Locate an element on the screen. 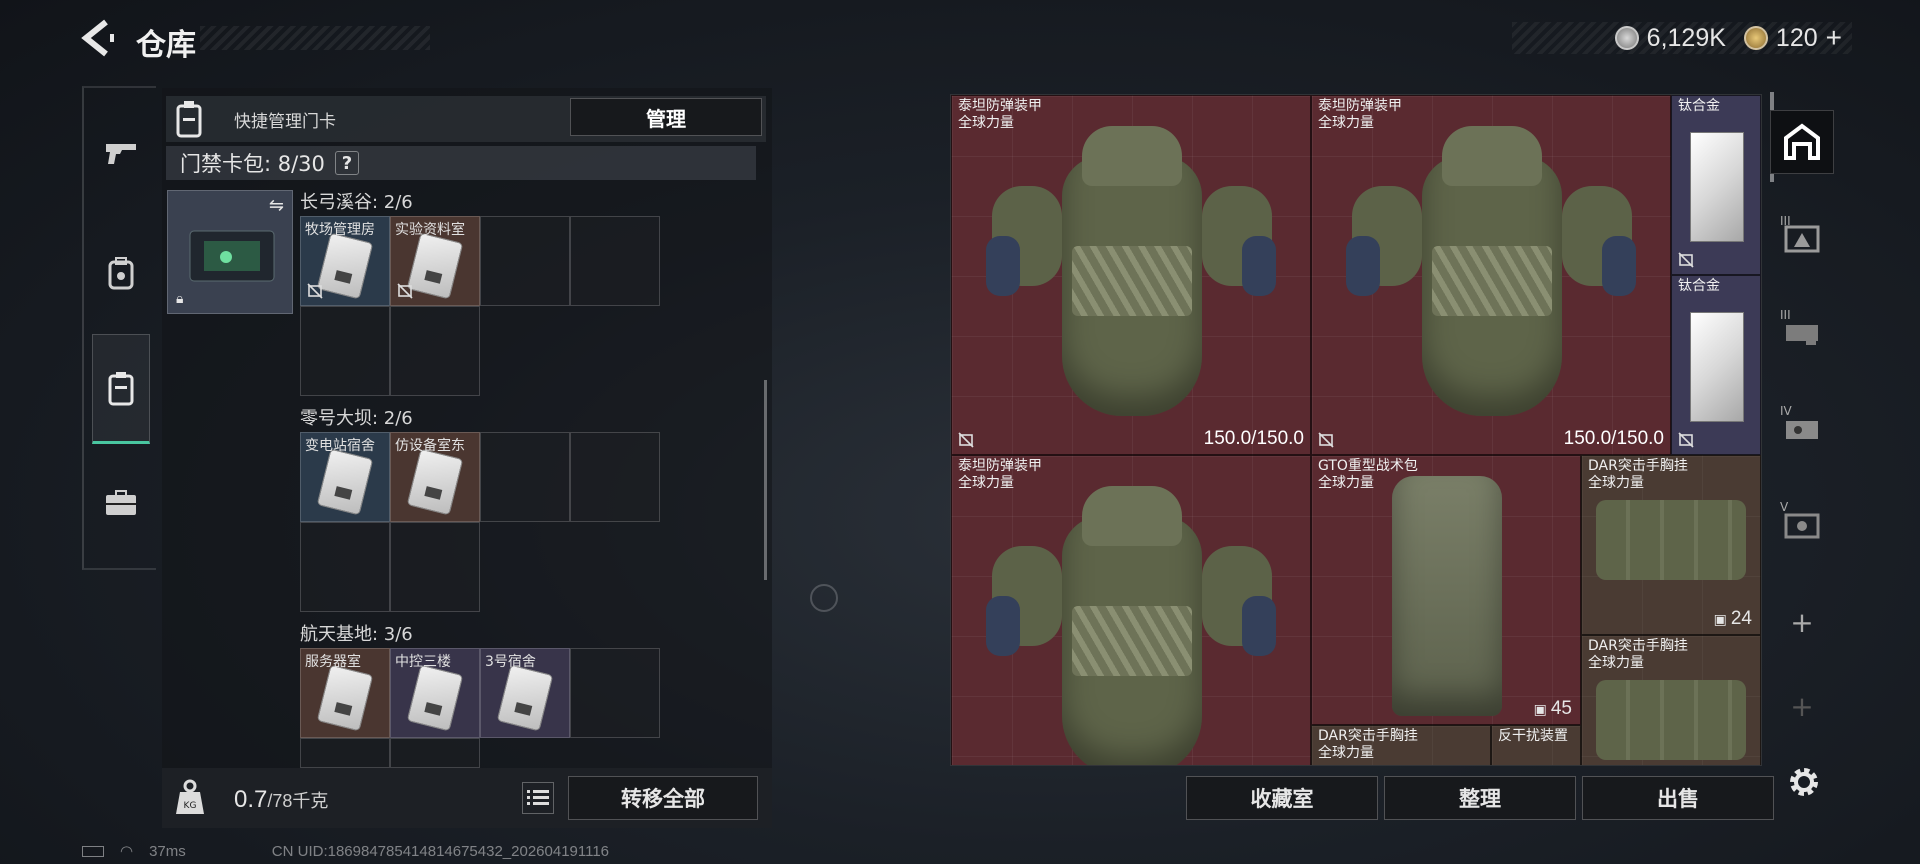  currency-secondary: 120 + is located at coordinates (1792, 38).